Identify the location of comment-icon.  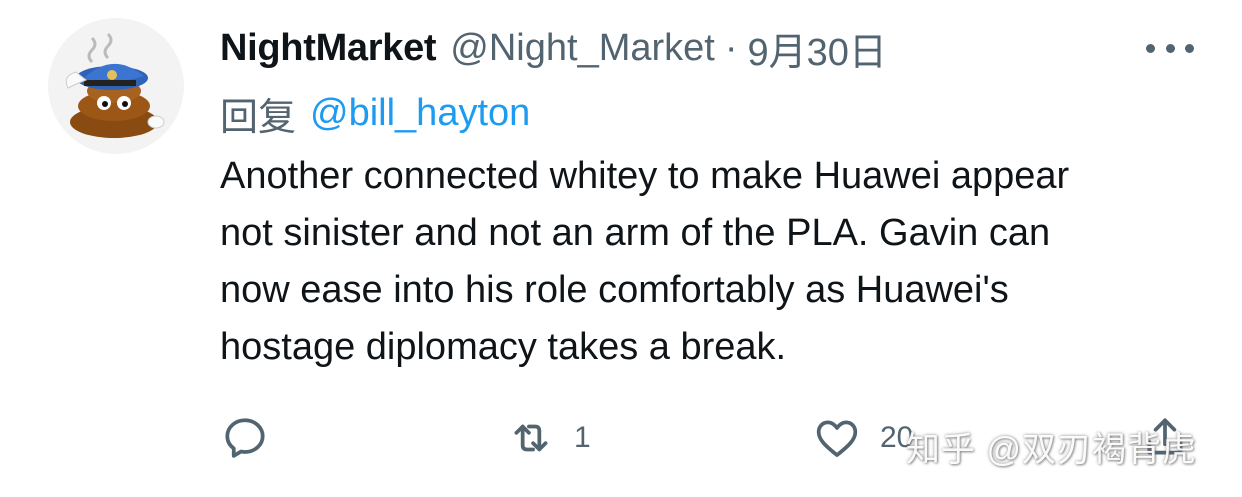
(245, 438).